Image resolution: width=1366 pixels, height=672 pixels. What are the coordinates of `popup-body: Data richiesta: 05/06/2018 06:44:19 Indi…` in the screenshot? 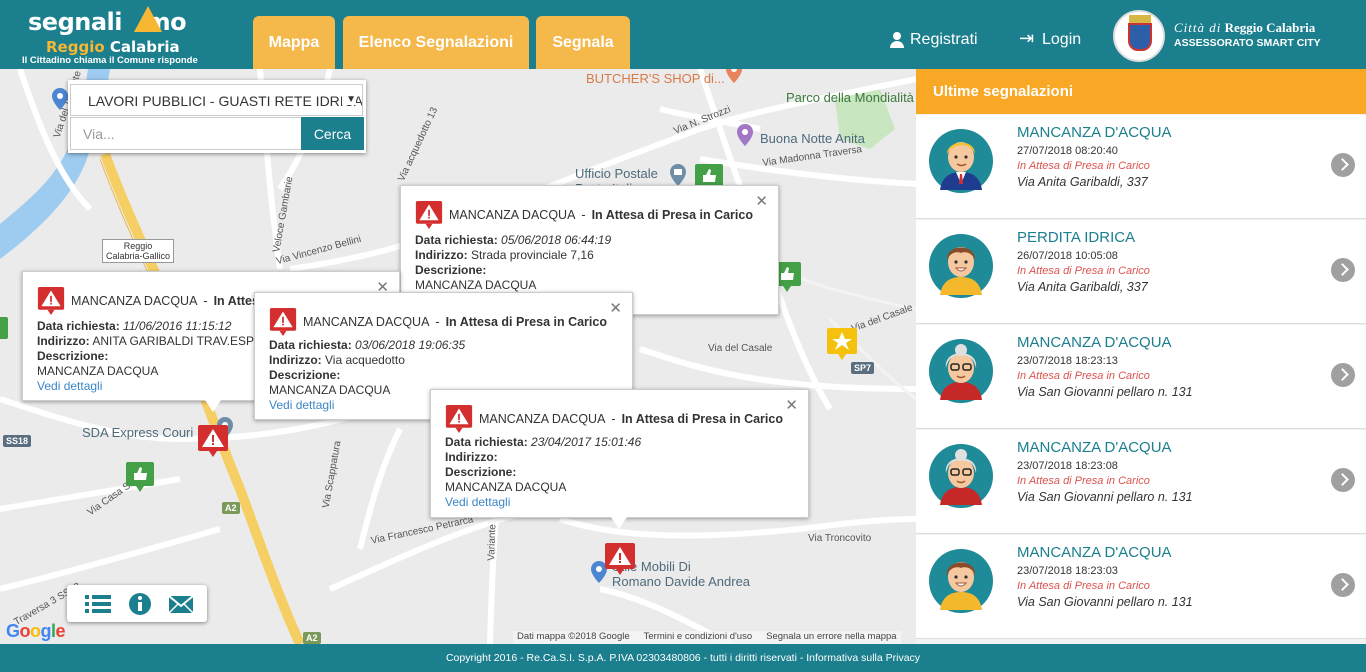 It's located at (513, 262).